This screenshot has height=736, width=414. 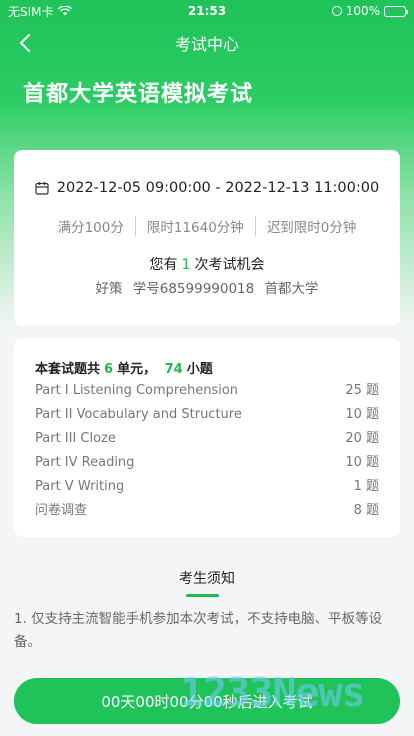 I want to click on part-name: 问卷调查, so click(x=61, y=510).